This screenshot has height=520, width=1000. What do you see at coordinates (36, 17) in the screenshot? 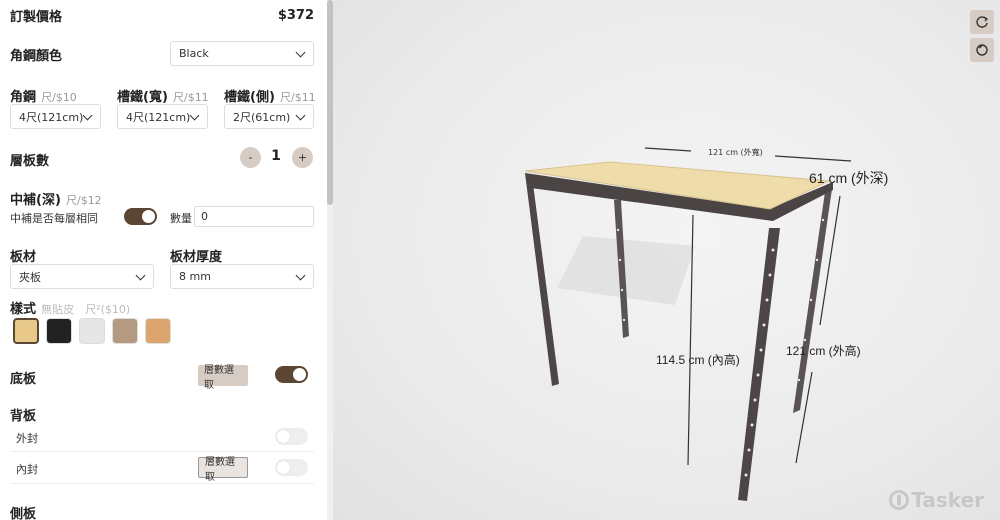
I see `price-label: 訂製價格` at bounding box center [36, 17].